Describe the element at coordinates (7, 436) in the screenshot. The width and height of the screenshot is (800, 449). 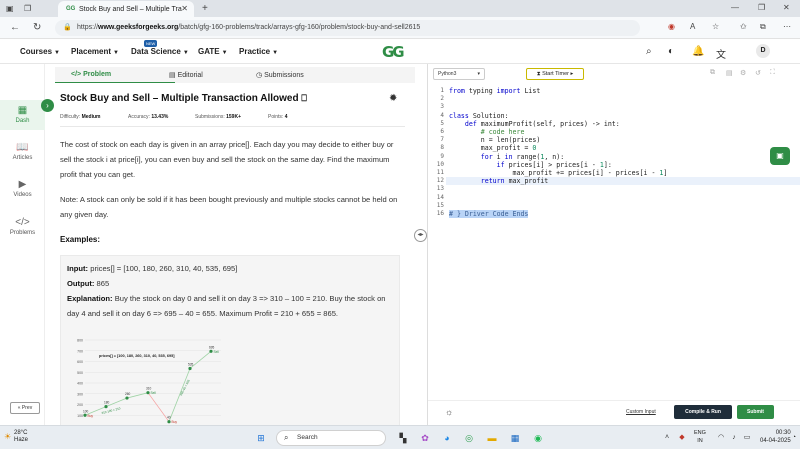
I see `weather-icon: ☀` at that location.